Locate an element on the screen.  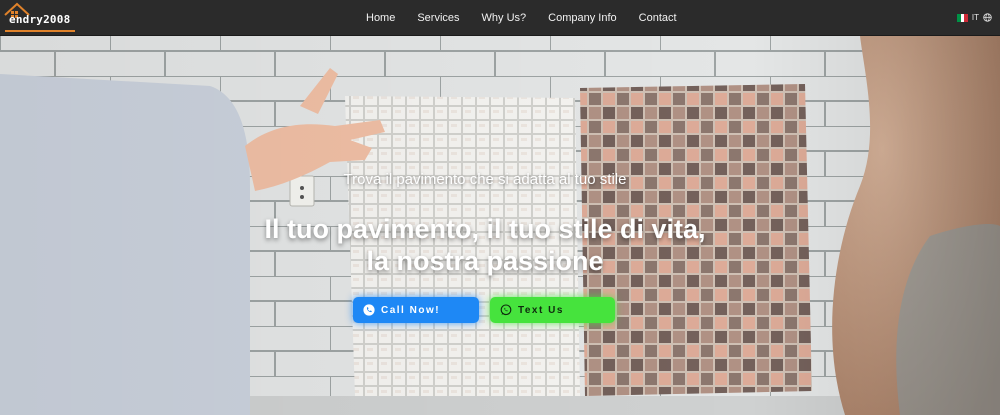
nav-link-why-us: Why Us? is located at coordinates (504, 18).